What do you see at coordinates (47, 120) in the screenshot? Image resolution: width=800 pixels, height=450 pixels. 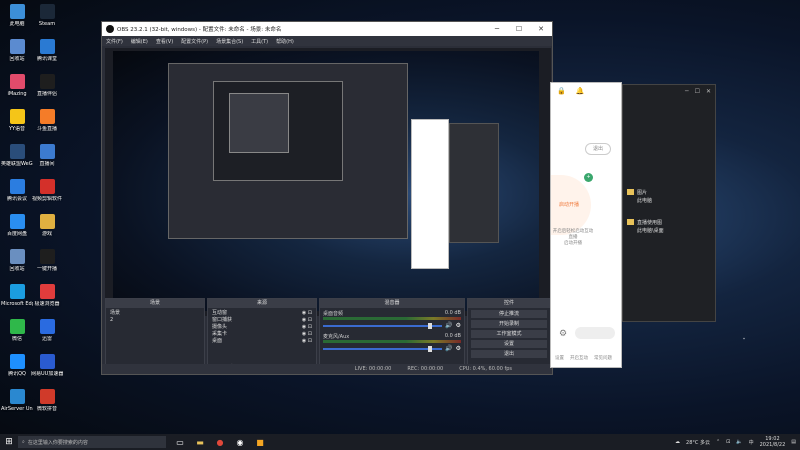 I see `desktop-icon: 斗鱼直播` at bounding box center [47, 120].